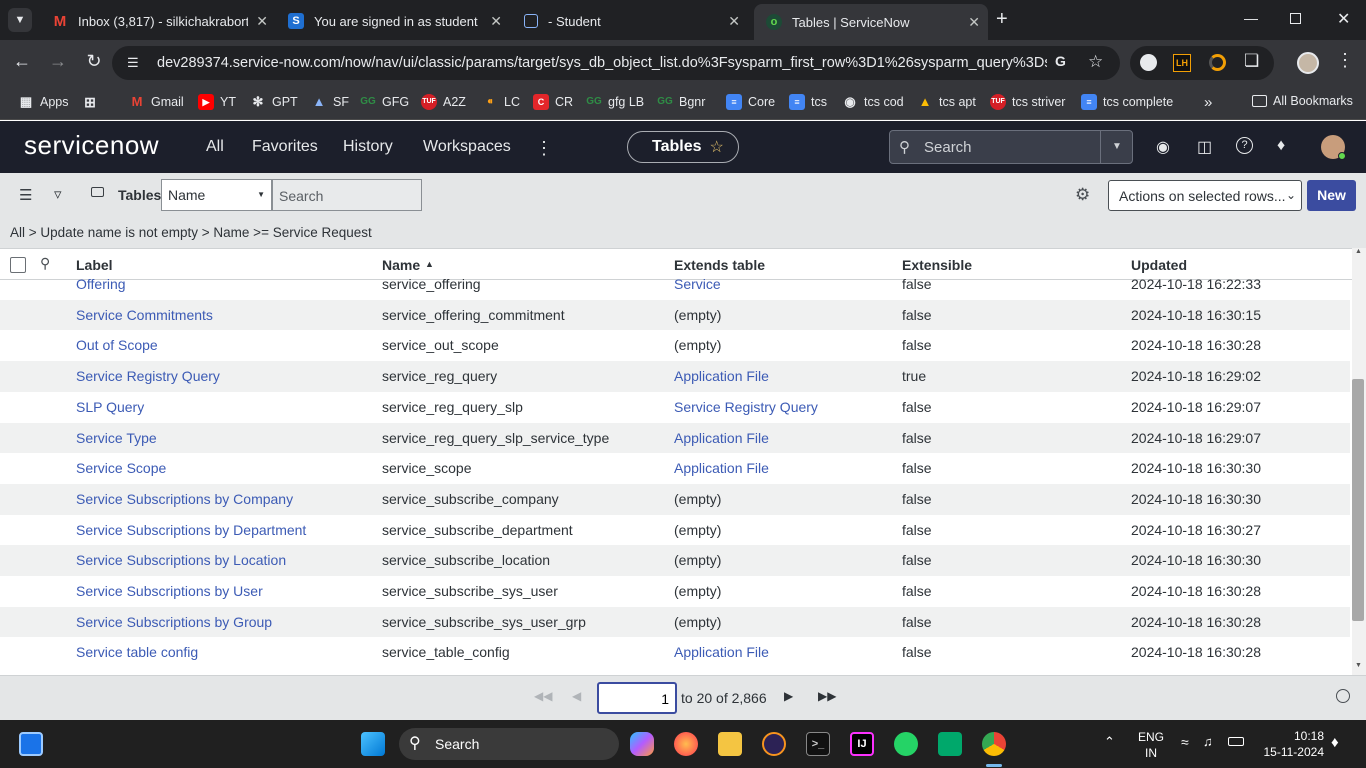 The height and width of the screenshot is (768, 1366). What do you see at coordinates (216, 195) in the screenshot?
I see `search-field-select: Name ▼` at bounding box center [216, 195].